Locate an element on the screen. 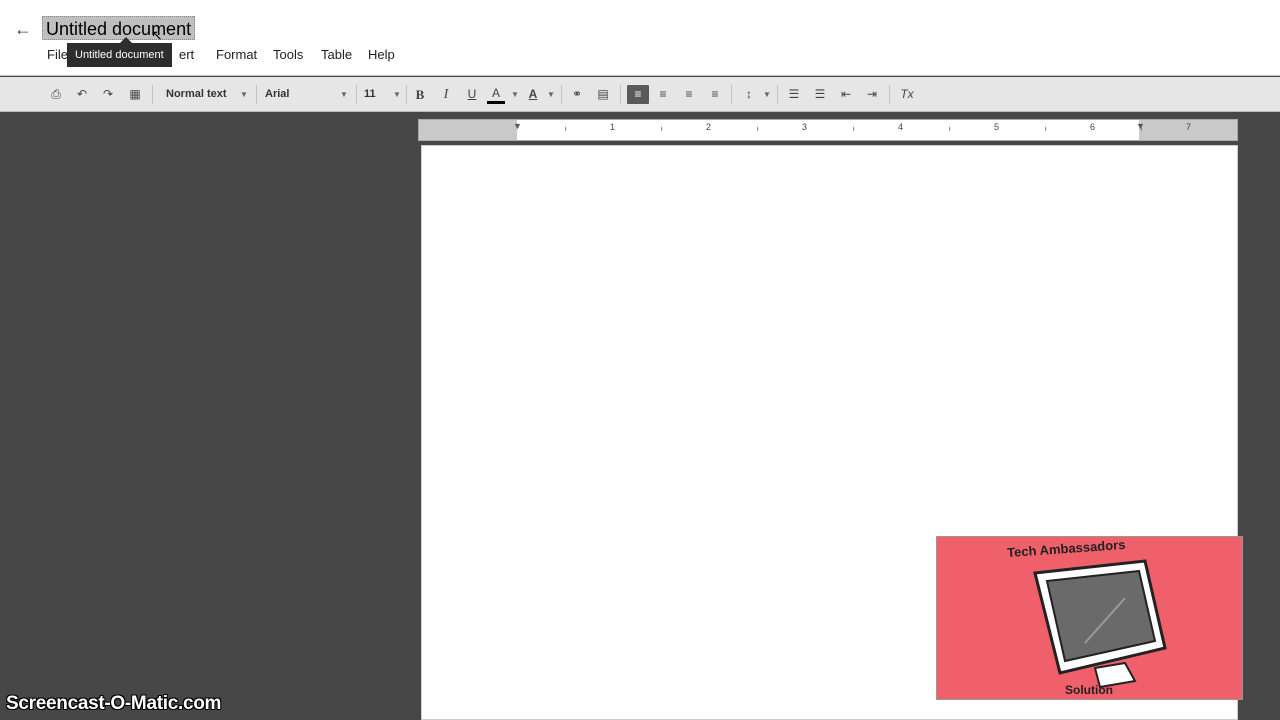  bold-button: B is located at coordinates (420, 94).